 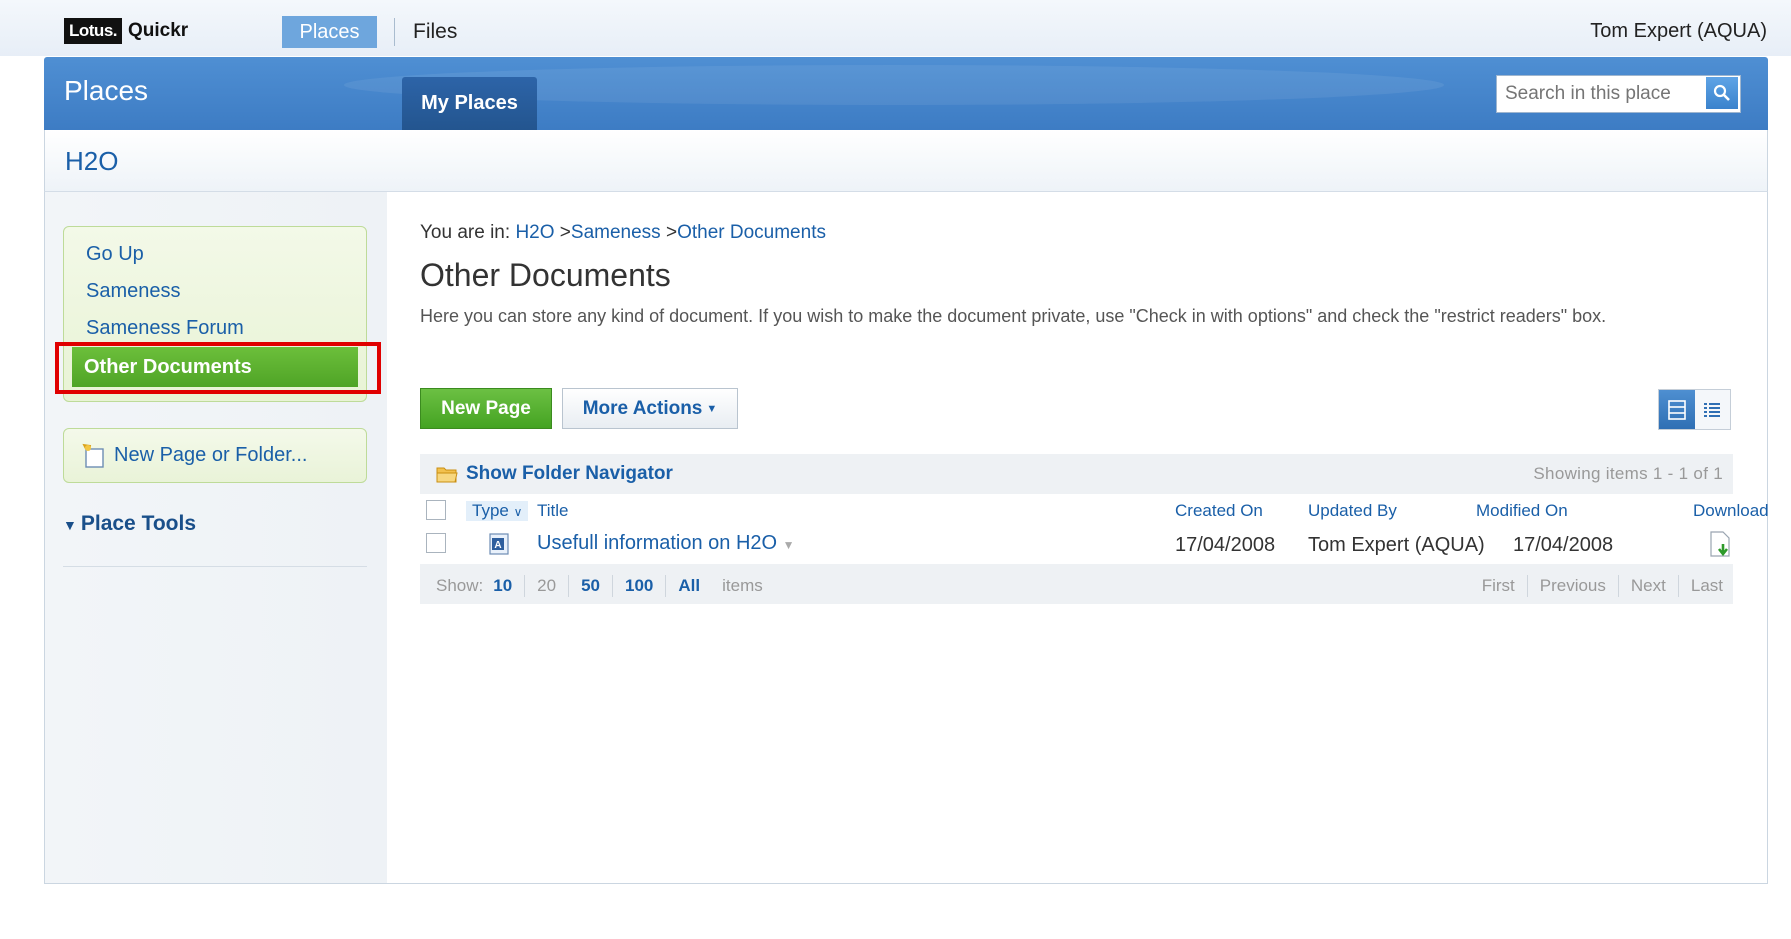 What do you see at coordinates (1225, 545) in the screenshot?
I see `row-created-on: 17/04/2008` at bounding box center [1225, 545].